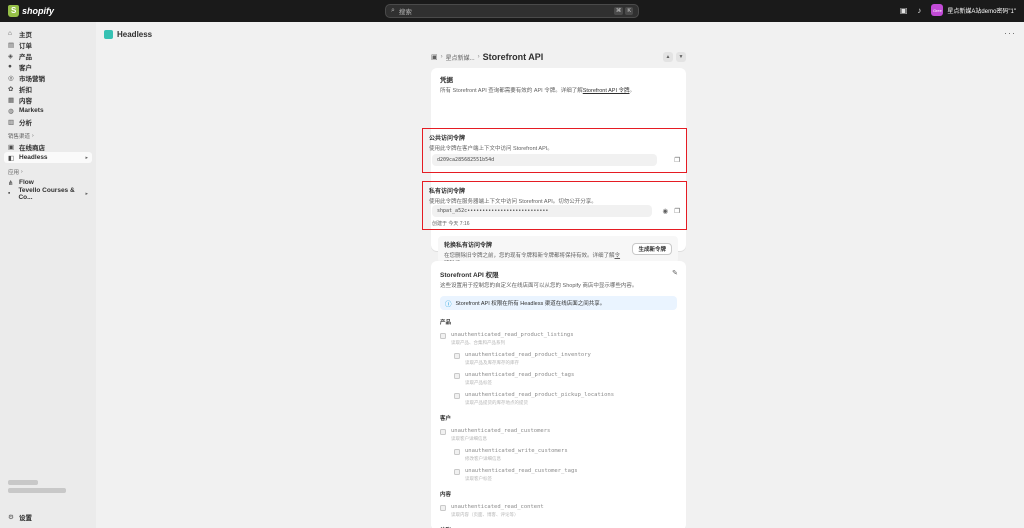  I want to click on chevron-right-icon: ▸, so click(86, 157).